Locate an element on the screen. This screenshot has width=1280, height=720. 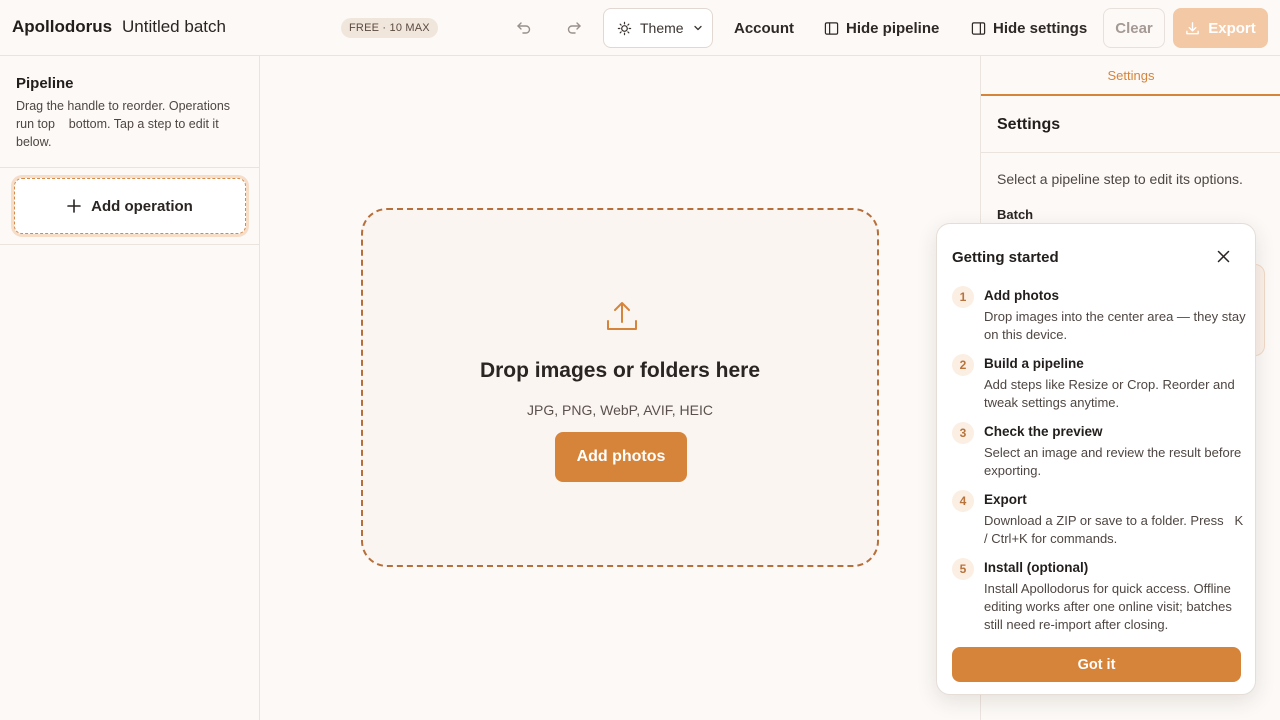
sidebar-left-icon is located at coordinates (831, 28).